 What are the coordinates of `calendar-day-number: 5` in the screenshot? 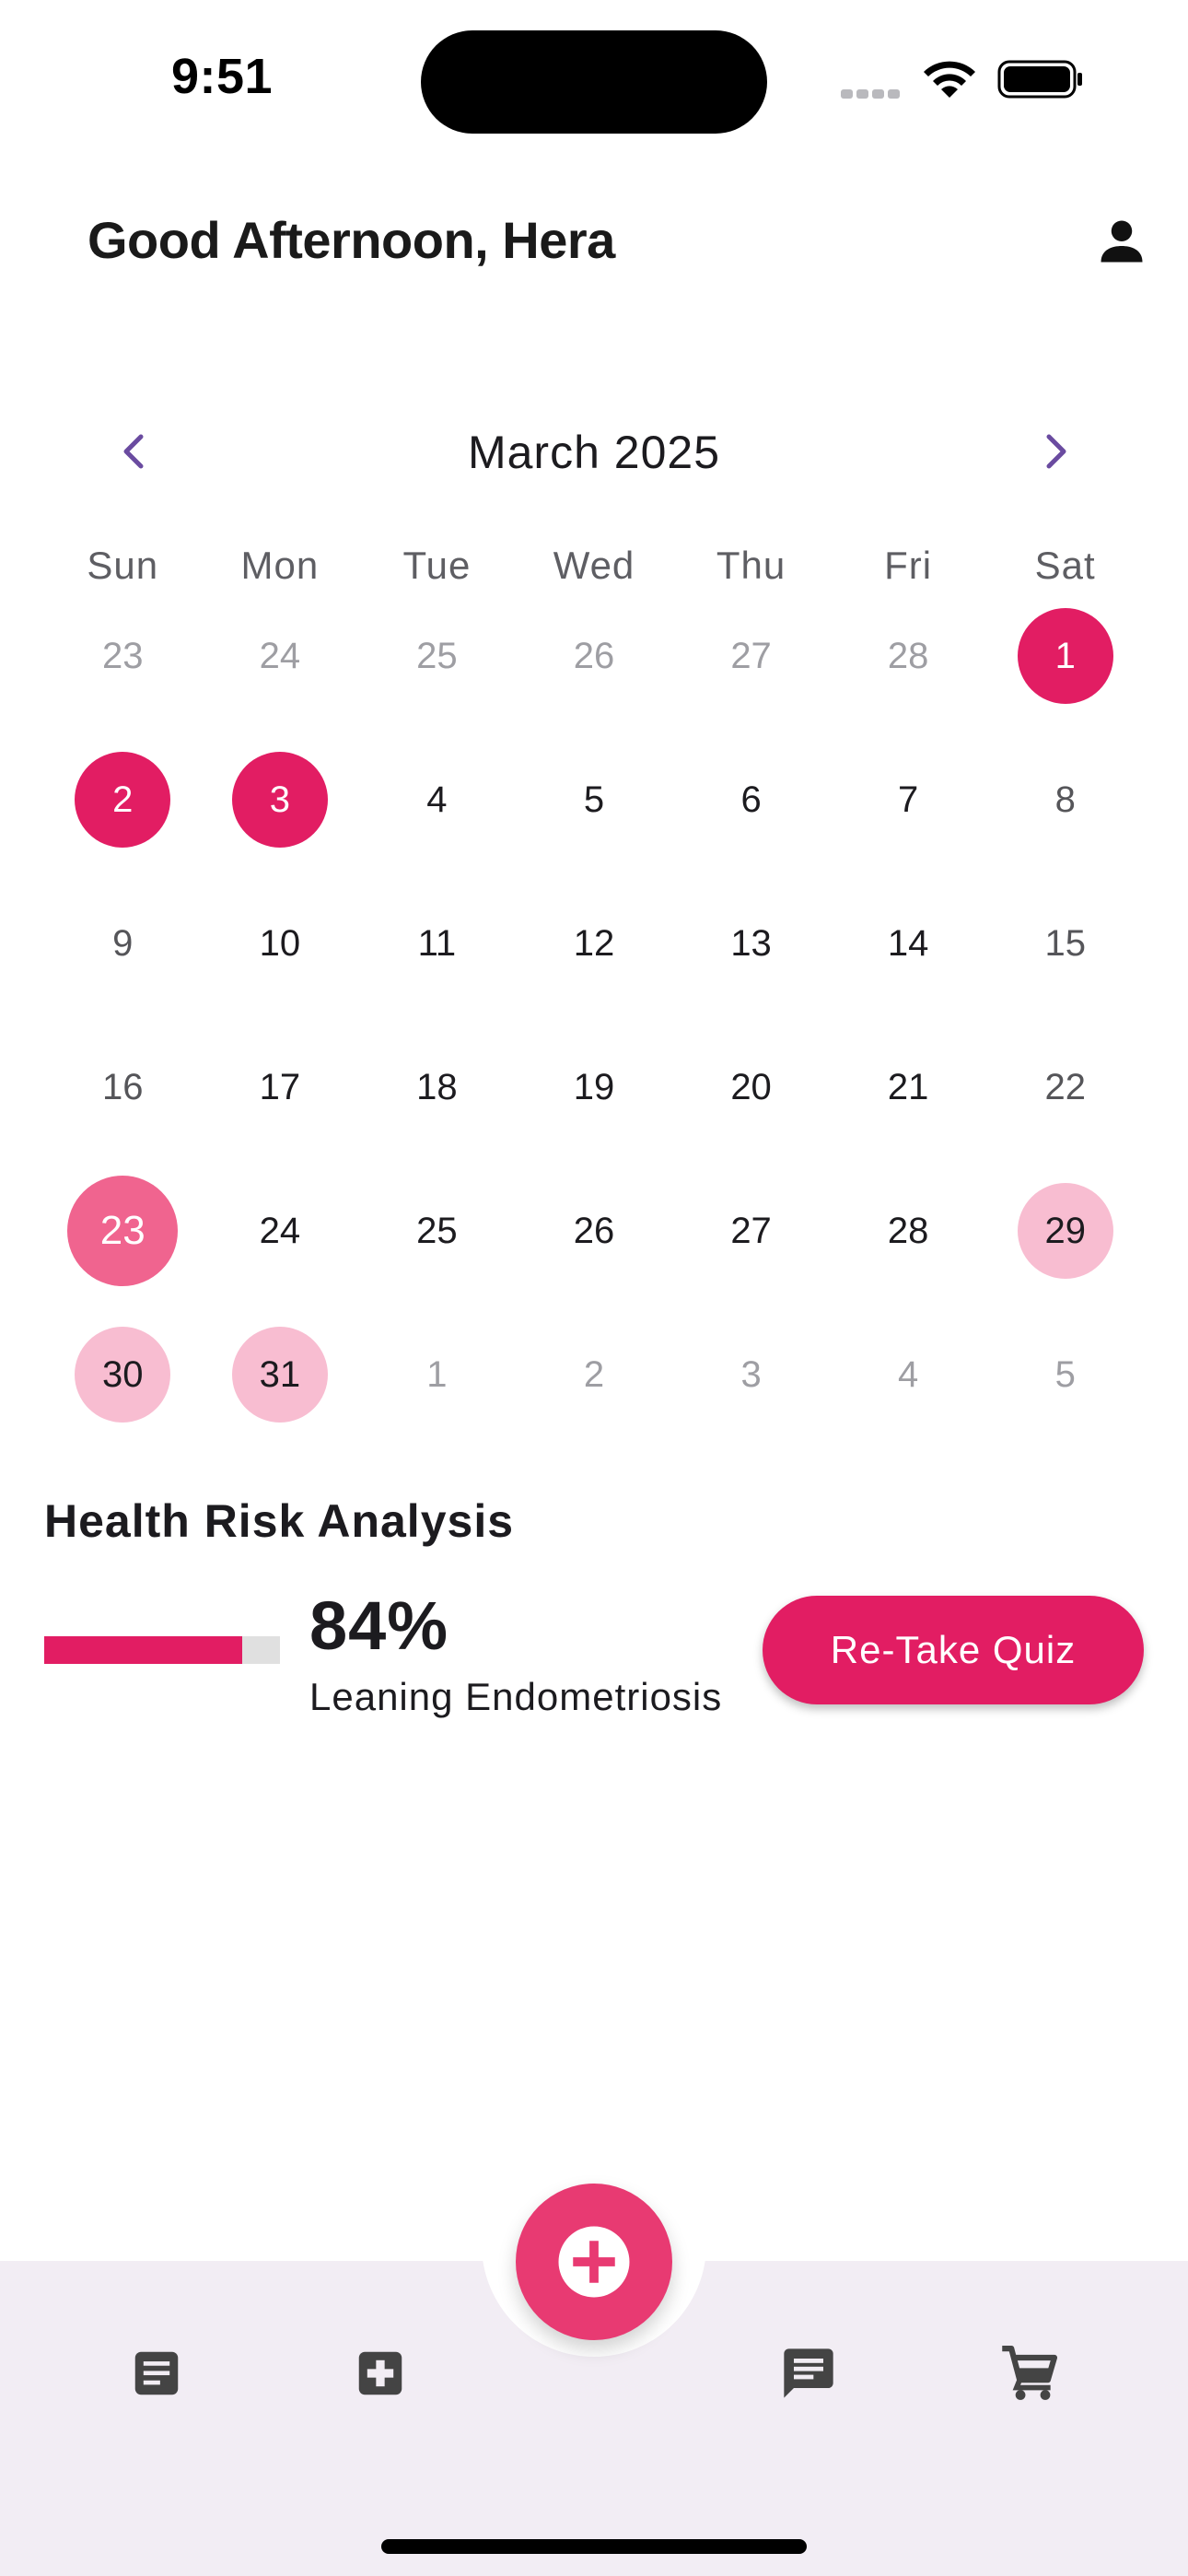 It's located at (1065, 1374).